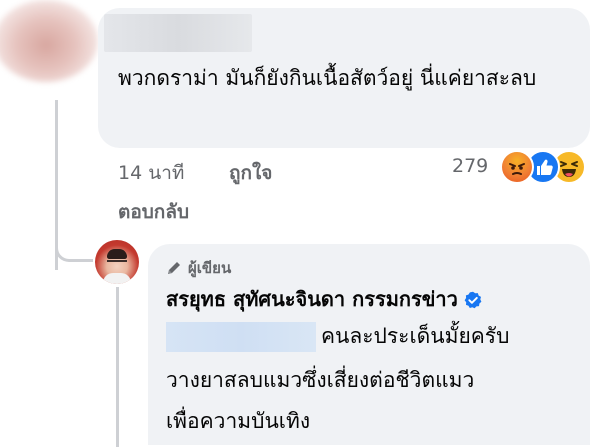 This screenshot has height=447, width=613. I want to click on pen-icon, so click(174, 268).